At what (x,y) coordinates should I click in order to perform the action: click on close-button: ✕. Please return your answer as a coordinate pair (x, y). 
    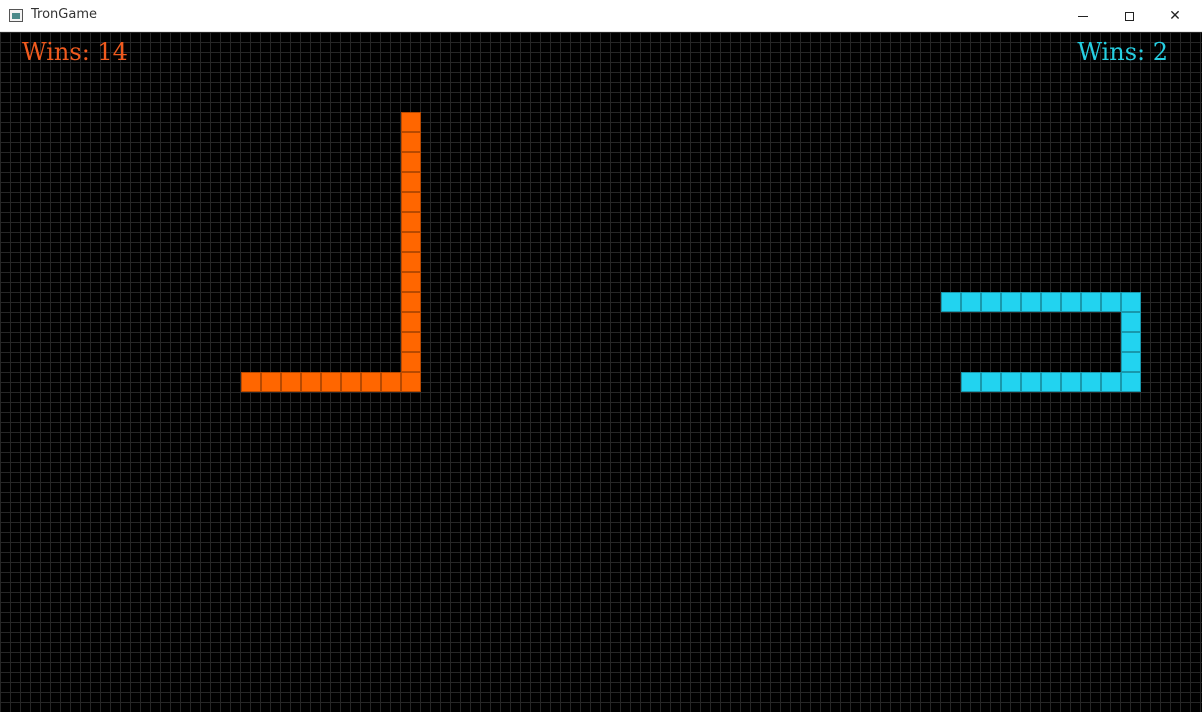
    Looking at the image, I should click on (1175, 16).